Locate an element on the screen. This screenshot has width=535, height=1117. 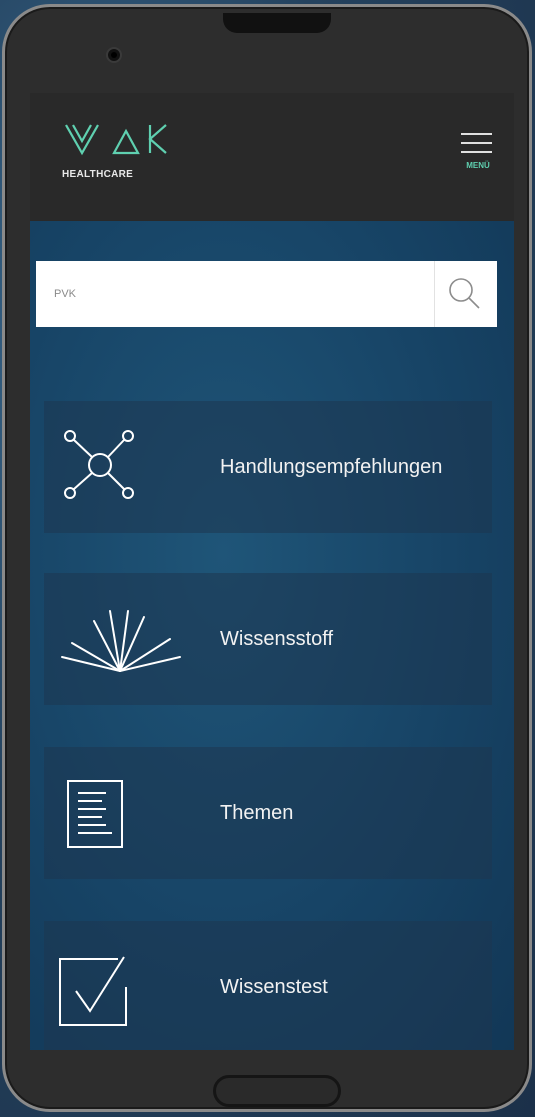
tile-handlungsempfehlungen: Handlungsempfehlungen is located at coordinates (268, 467).